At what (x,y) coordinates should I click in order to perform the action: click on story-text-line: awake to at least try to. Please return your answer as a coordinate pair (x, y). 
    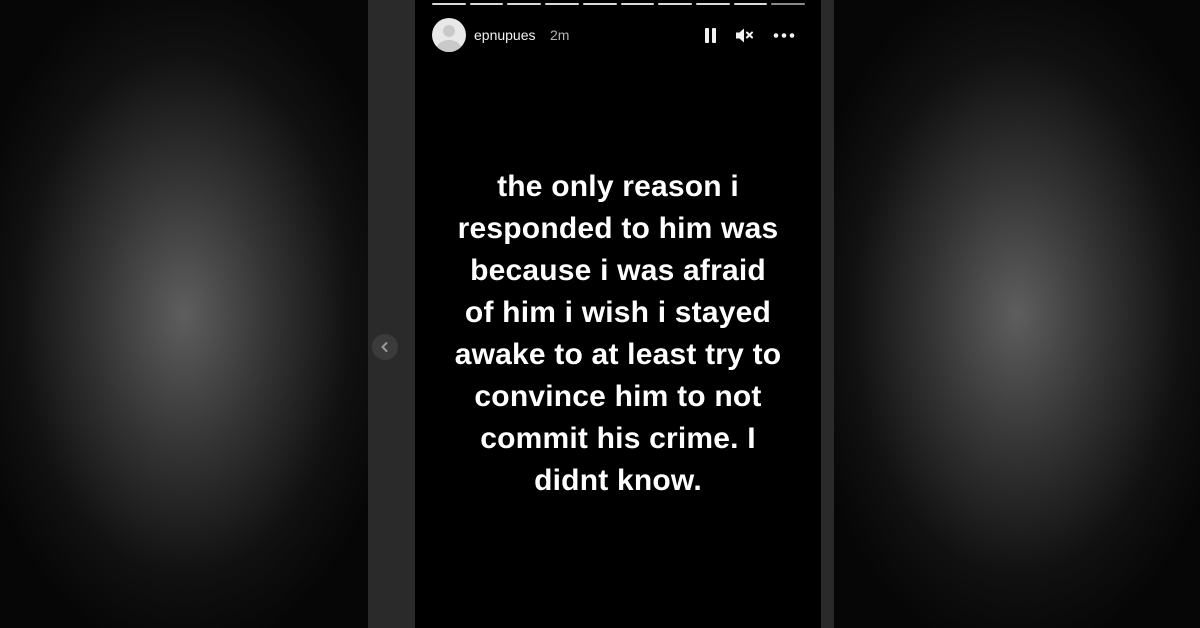
    Looking at the image, I should click on (618, 354).